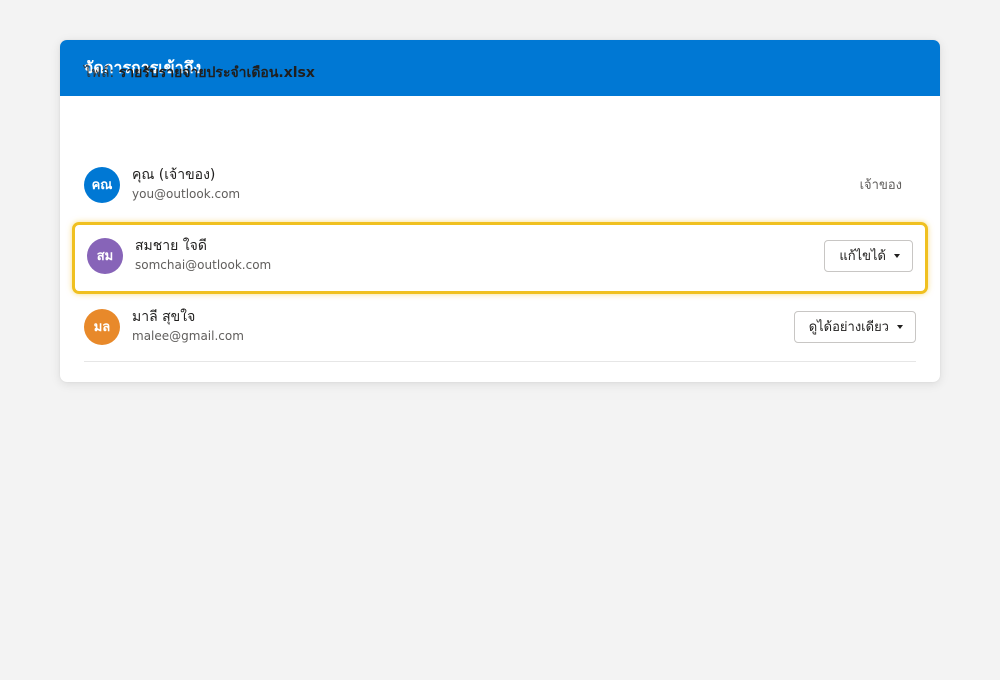 The width and height of the screenshot is (1000, 680). Describe the element at coordinates (203, 255) in the screenshot. I see `user-info: สมชาย ใจดี somchai@outlook.com` at that location.